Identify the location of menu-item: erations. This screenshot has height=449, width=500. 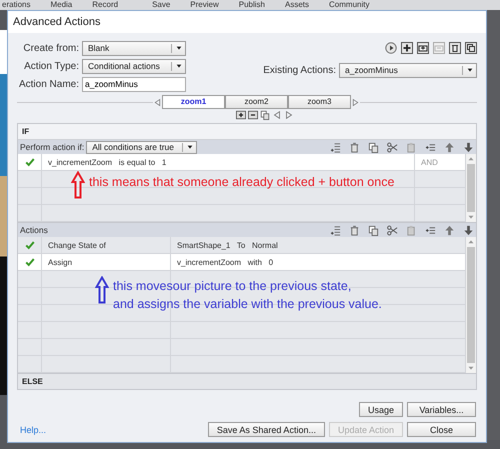
(16, 5).